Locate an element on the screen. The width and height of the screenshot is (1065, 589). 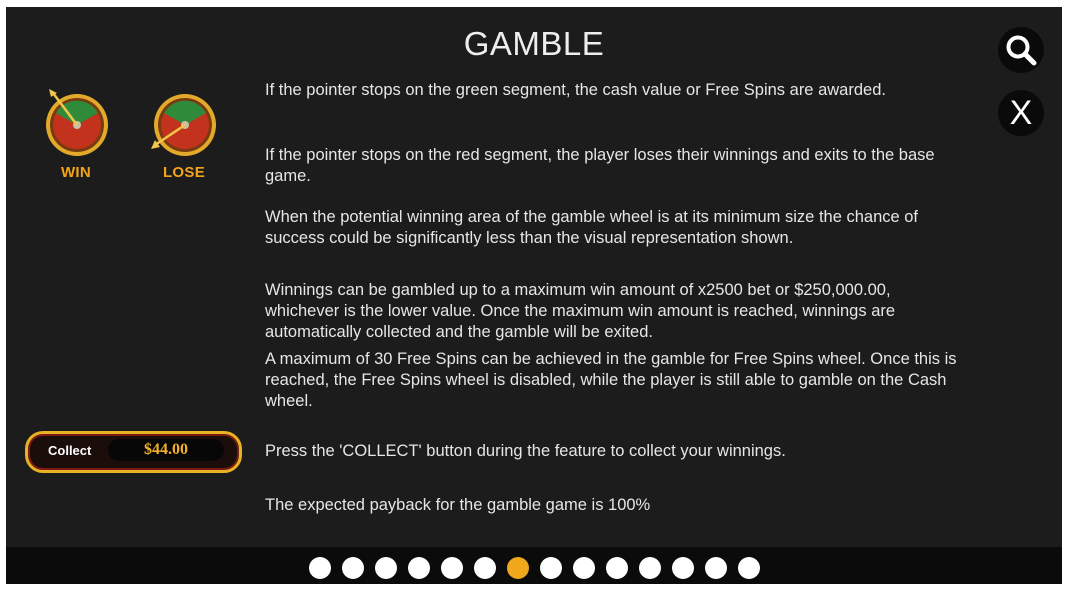
collect-amount: $44.00 is located at coordinates (166, 449).